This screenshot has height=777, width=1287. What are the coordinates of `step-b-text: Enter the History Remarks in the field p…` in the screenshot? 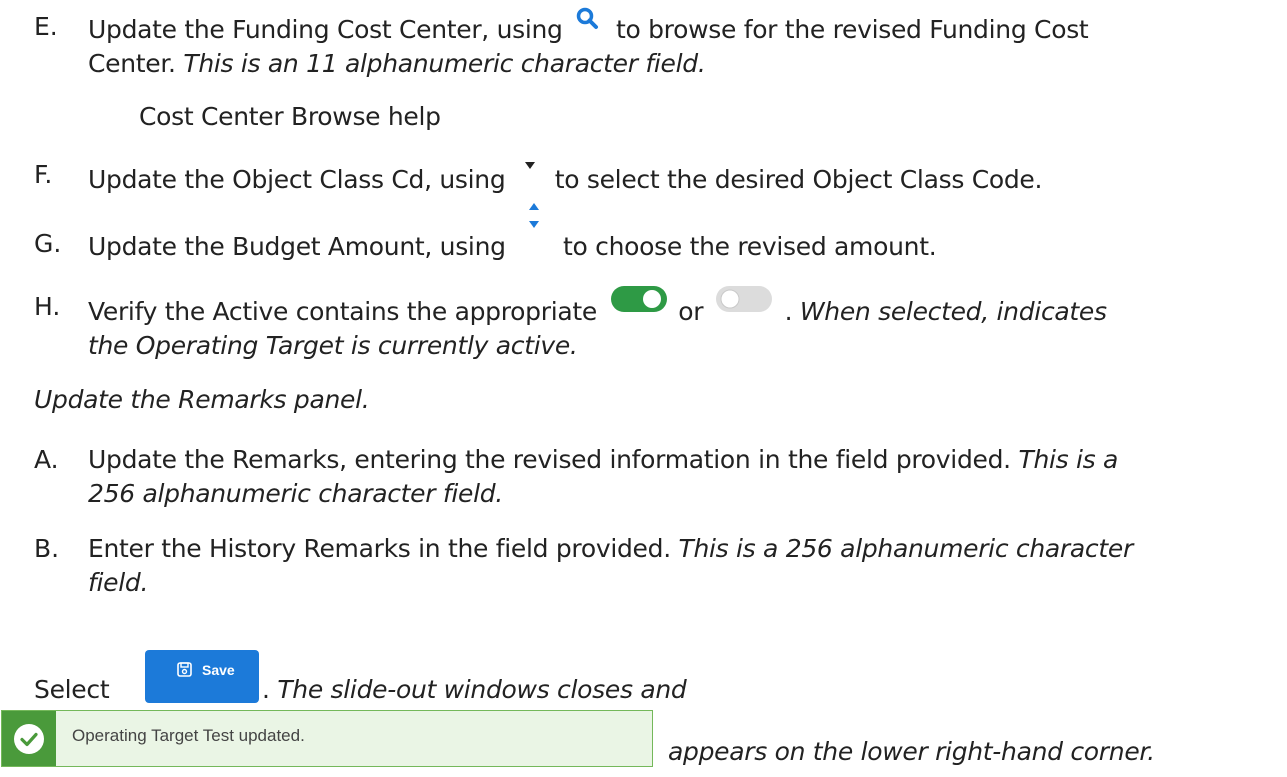 It's located at (379, 548).